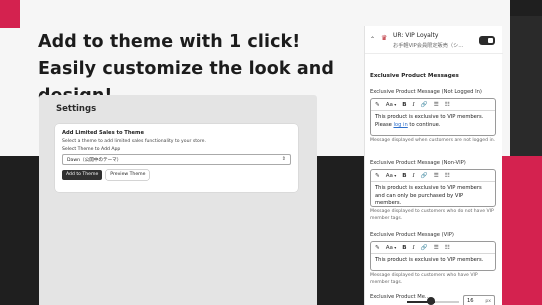 This screenshot has height=305, width=542. What do you see at coordinates (526, 8) in the screenshot?
I see `decor-band-dark-top` at bounding box center [526, 8].